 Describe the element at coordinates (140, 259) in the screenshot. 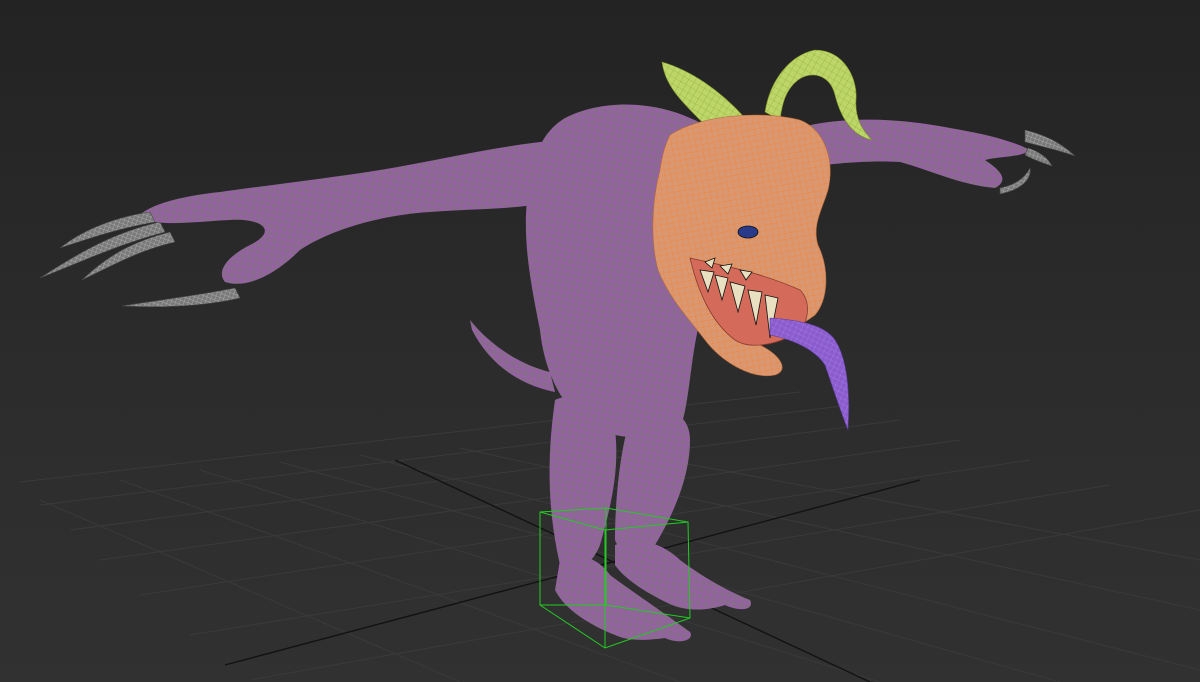

I see `left-hand-claws` at that location.